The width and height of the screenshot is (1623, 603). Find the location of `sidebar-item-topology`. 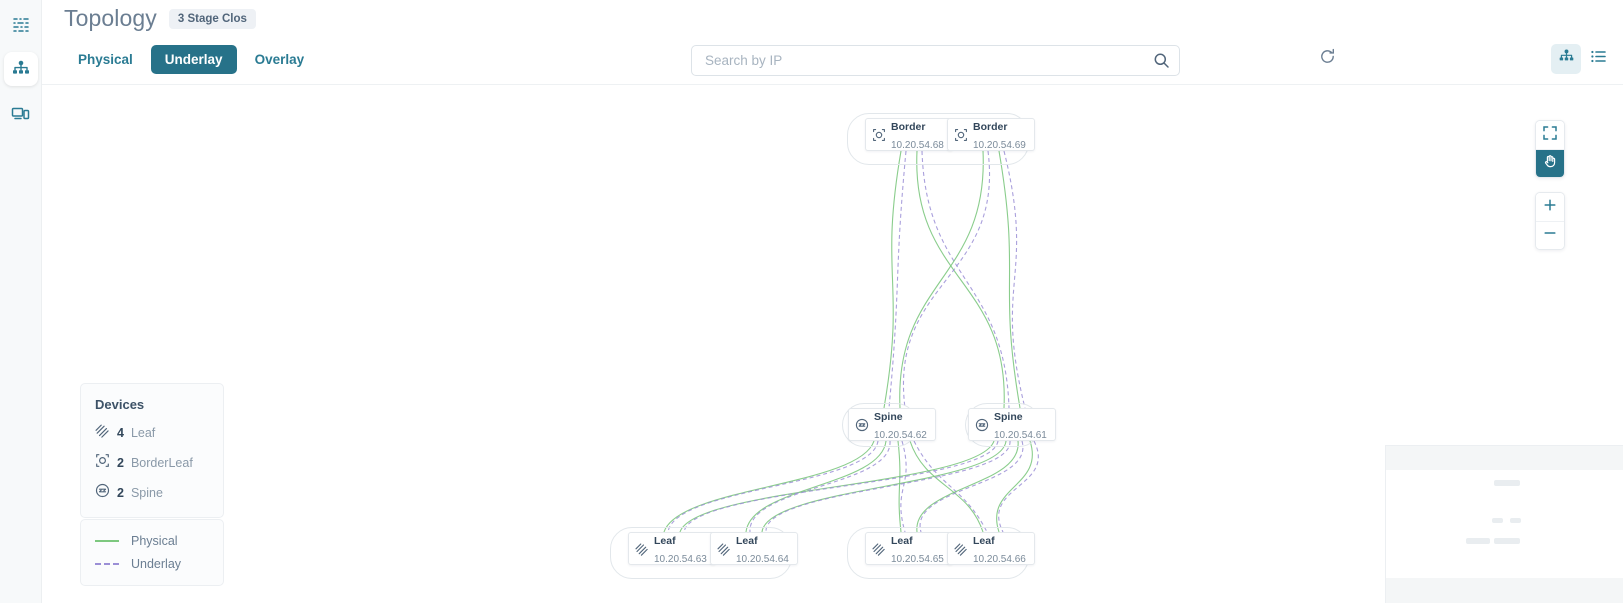

sidebar-item-topology is located at coordinates (20, 69).